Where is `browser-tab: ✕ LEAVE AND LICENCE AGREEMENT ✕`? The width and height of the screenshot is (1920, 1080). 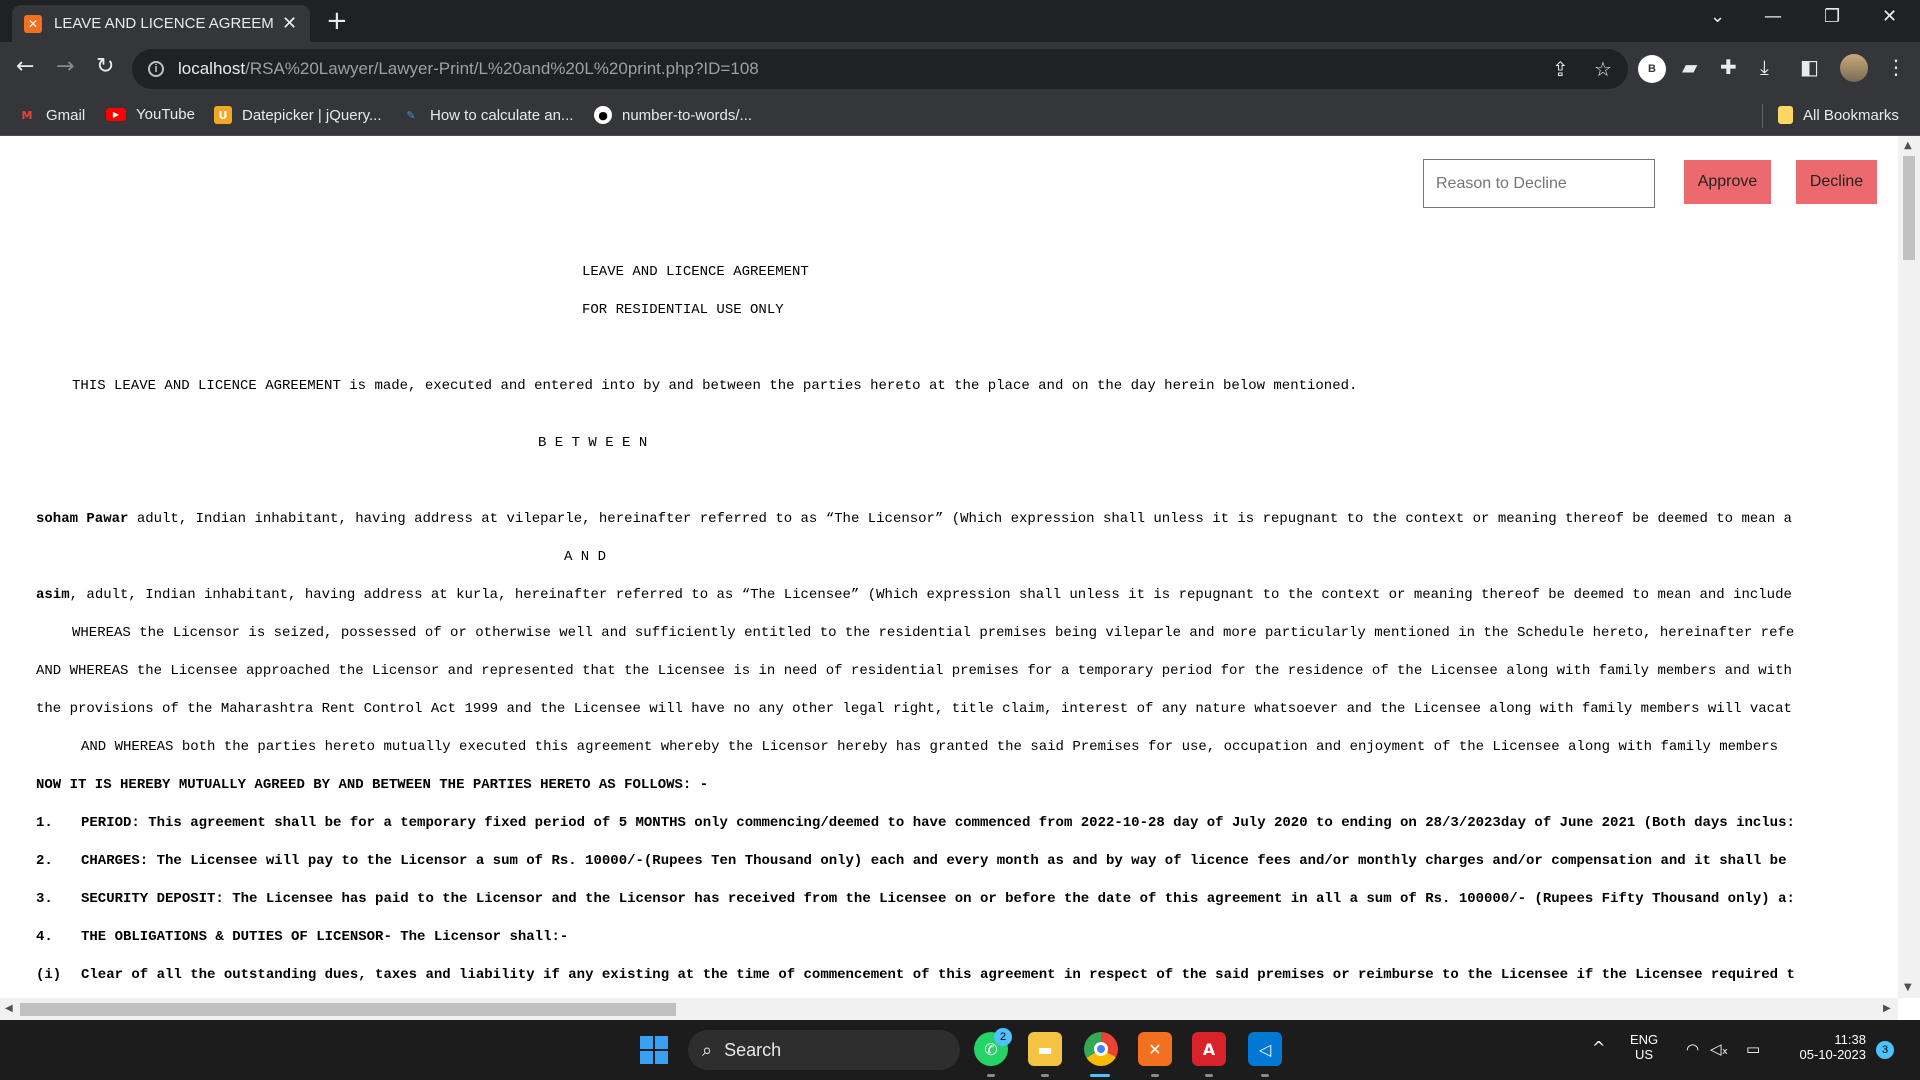 browser-tab: ✕ LEAVE AND LICENCE AGREEMENT ✕ is located at coordinates (161, 23).